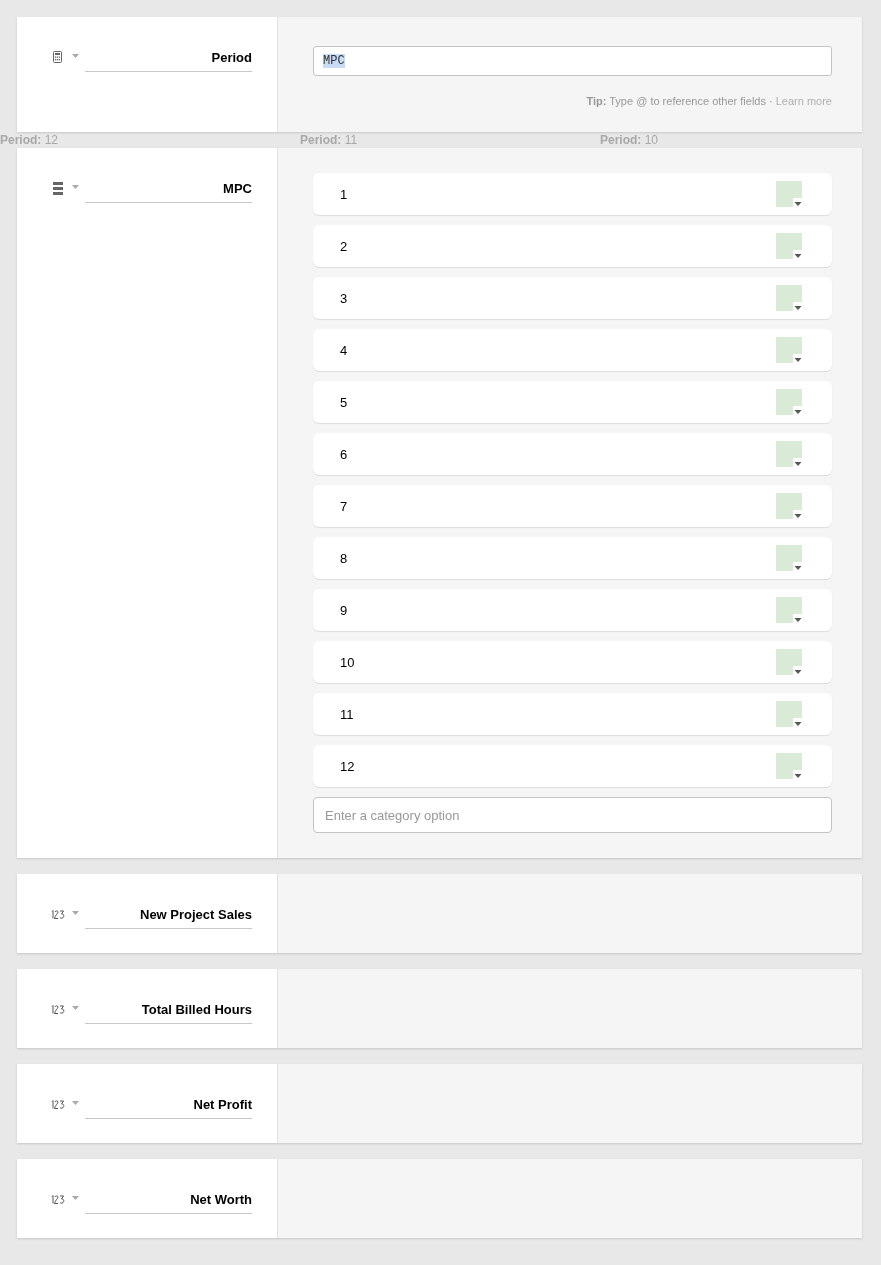 The image size is (881, 1265). What do you see at coordinates (630, 140) in the screenshot?
I see `period-label: Period: 10` at bounding box center [630, 140].